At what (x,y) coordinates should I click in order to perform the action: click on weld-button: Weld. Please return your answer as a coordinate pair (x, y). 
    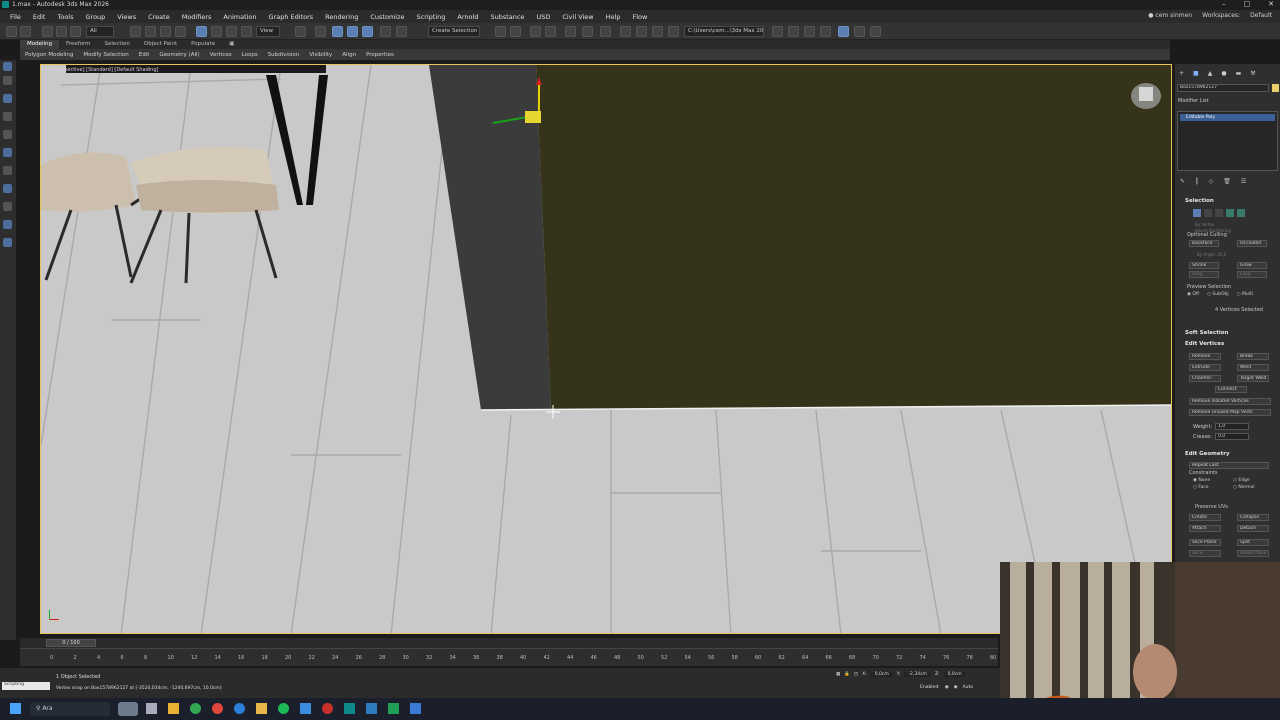
    Looking at the image, I should click on (1253, 367).